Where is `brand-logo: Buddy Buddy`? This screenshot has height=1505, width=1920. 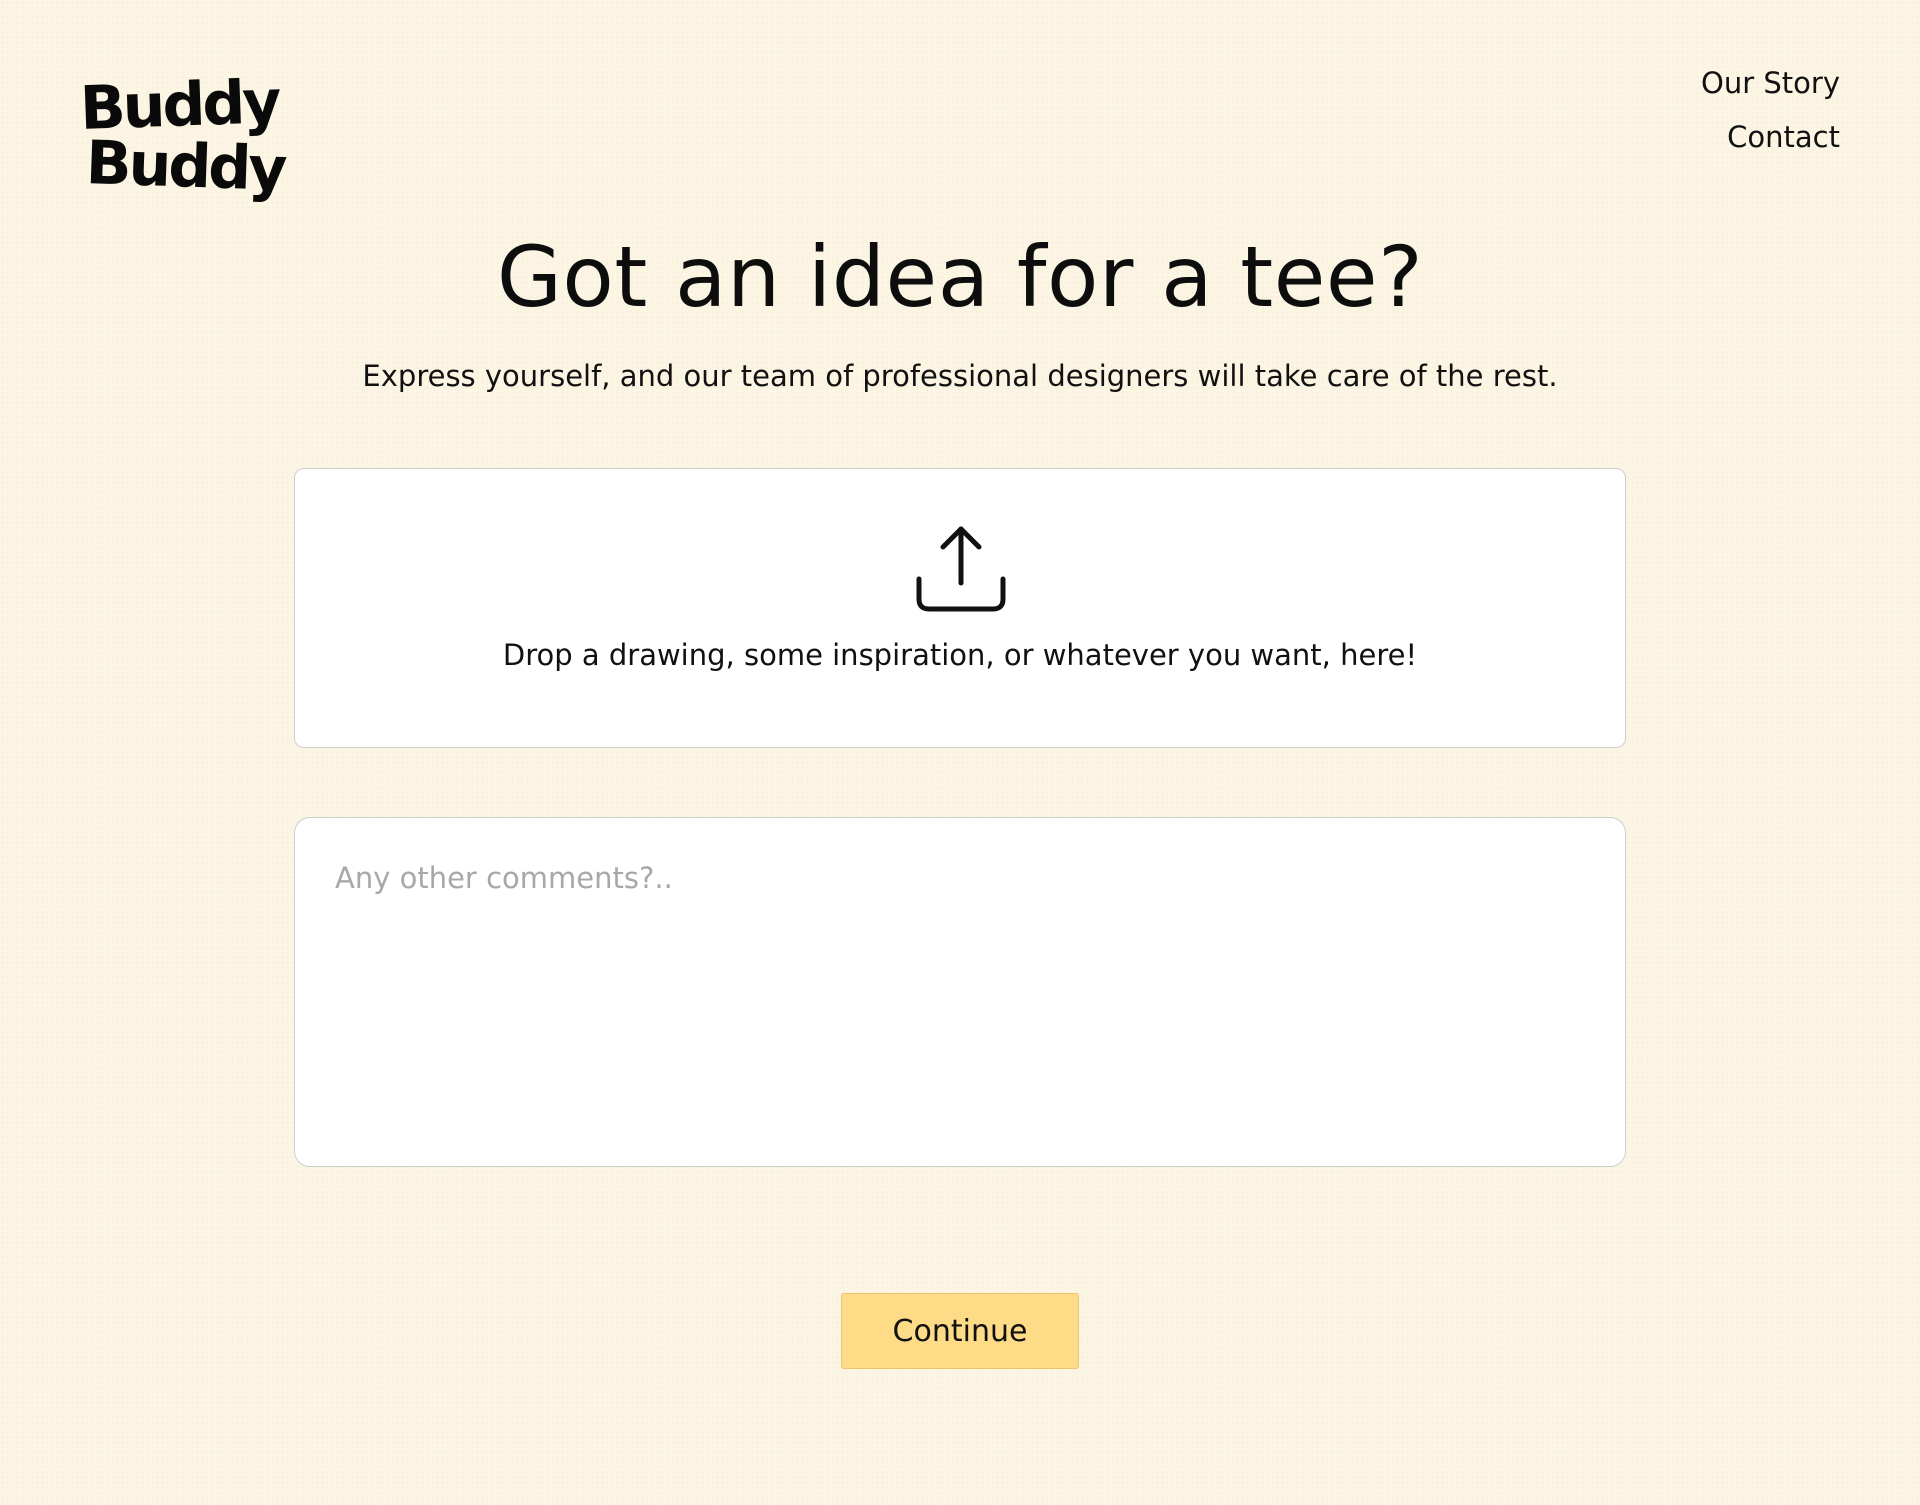
brand-logo: Buddy Buddy is located at coordinates (182, 136).